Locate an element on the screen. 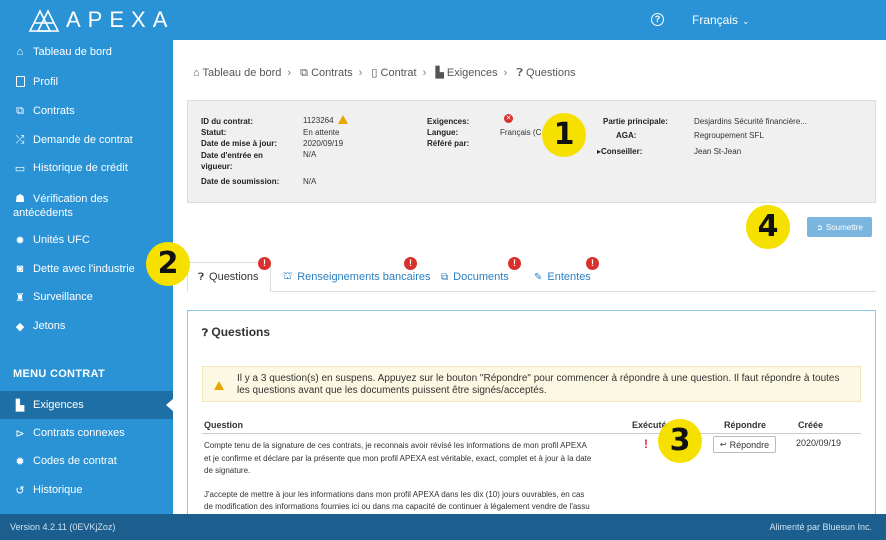  column-header-question: Question is located at coordinates (224, 425).